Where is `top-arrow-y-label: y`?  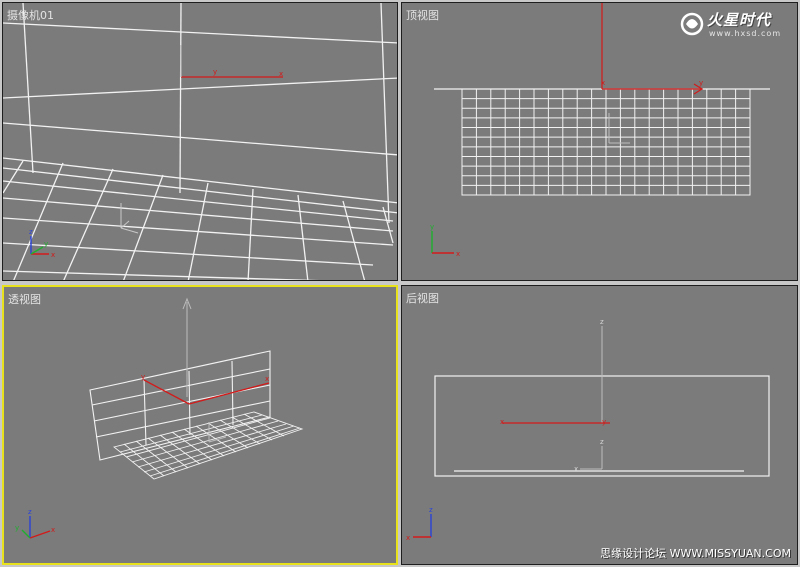
top-arrow-y-label: y is located at coordinates (701, 83).